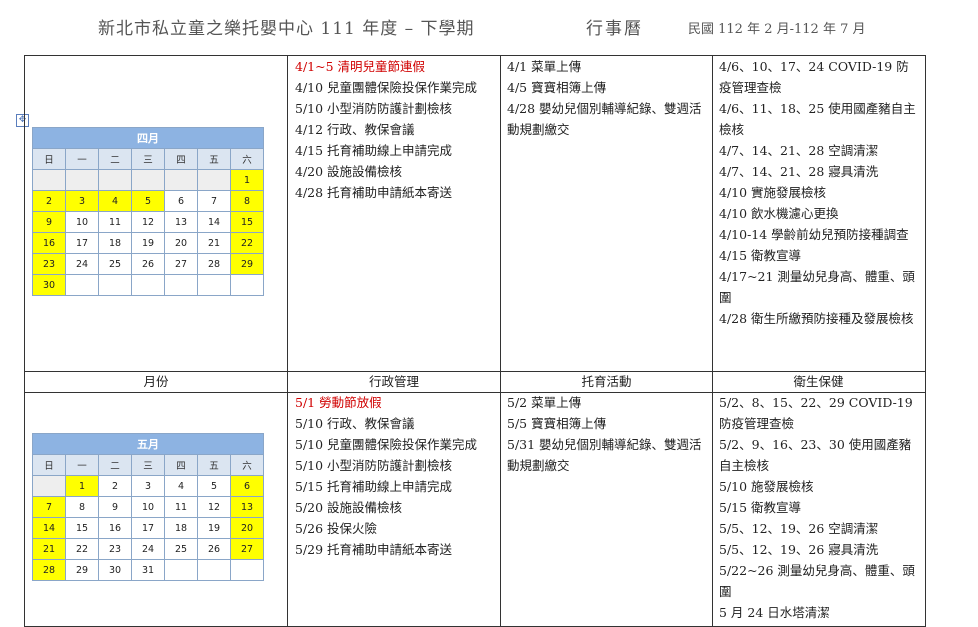 The height and width of the screenshot is (627, 978). What do you see at coordinates (774, 612) in the screenshot?
I see `may-health-item: 5 月 24 日水塔清潔` at bounding box center [774, 612].